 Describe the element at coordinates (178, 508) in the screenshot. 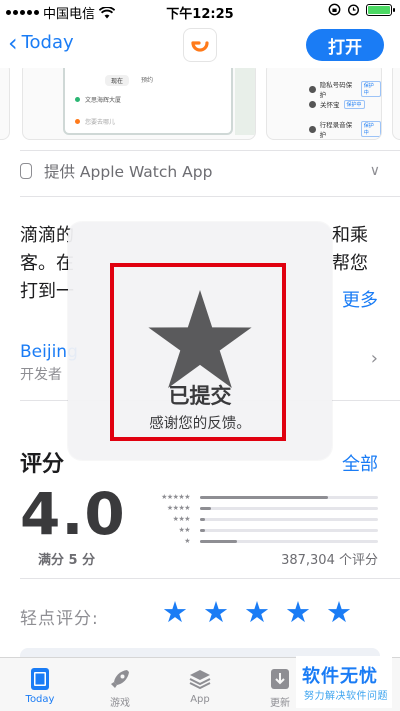

I see `row-stars-label: ★★★★` at that location.